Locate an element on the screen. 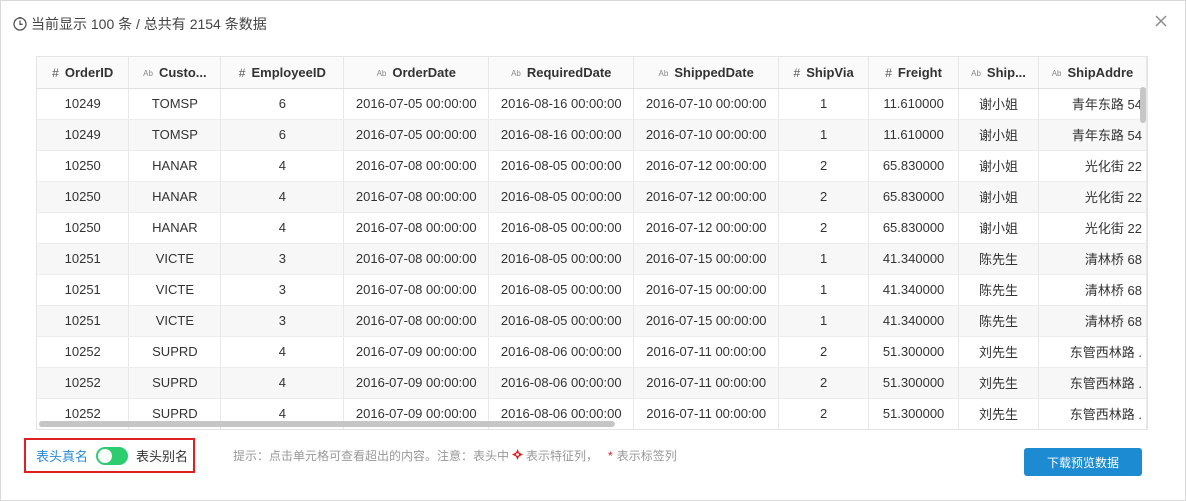 This screenshot has height=501, width=1186. download-preview-button: 下载预览数据 is located at coordinates (1083, 462).